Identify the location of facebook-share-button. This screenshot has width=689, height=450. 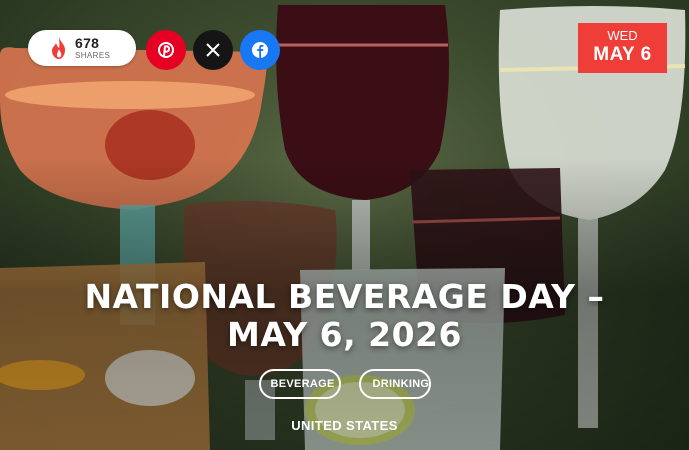
(260, 50).